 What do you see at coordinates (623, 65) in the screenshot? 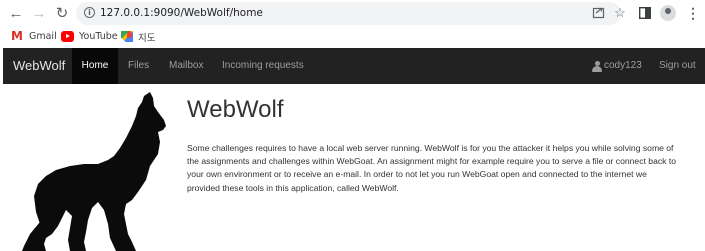
I see `username: cody123` at bounding box center [623, 65].